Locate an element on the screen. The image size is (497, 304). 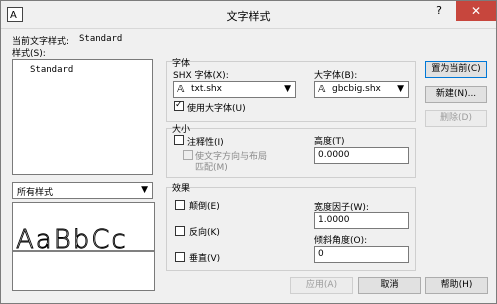
style-filter-value: 所有样式 is located at coordinates (35, 193).